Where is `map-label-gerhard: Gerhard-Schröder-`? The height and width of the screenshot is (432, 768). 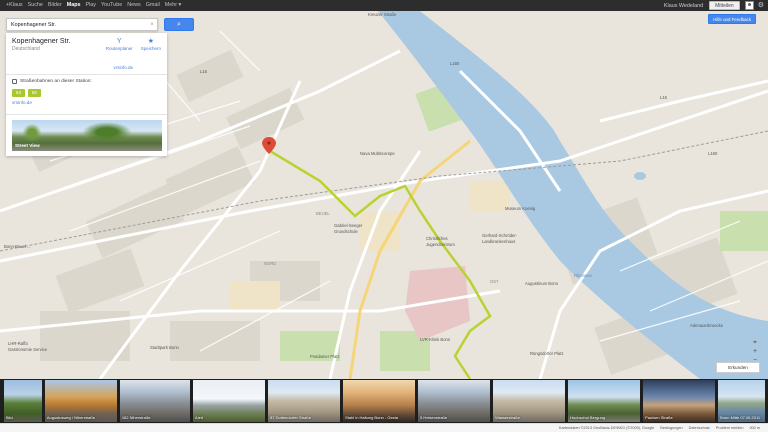
map-label-gerhard: Gerhard-Schröder- is located at coordinates (500, 235).